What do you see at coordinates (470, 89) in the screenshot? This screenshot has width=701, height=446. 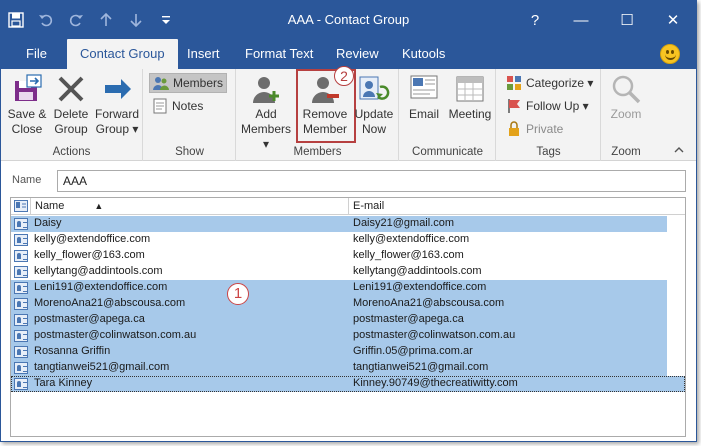 I see `meeting-icon` at bounding box center [470, 89].